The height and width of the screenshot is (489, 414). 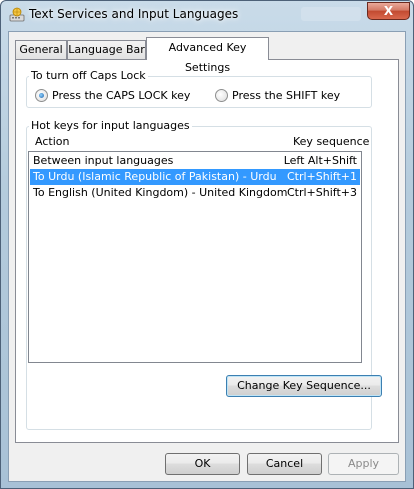 I want to click on ok-button: OK, so click(x=202, y=464).